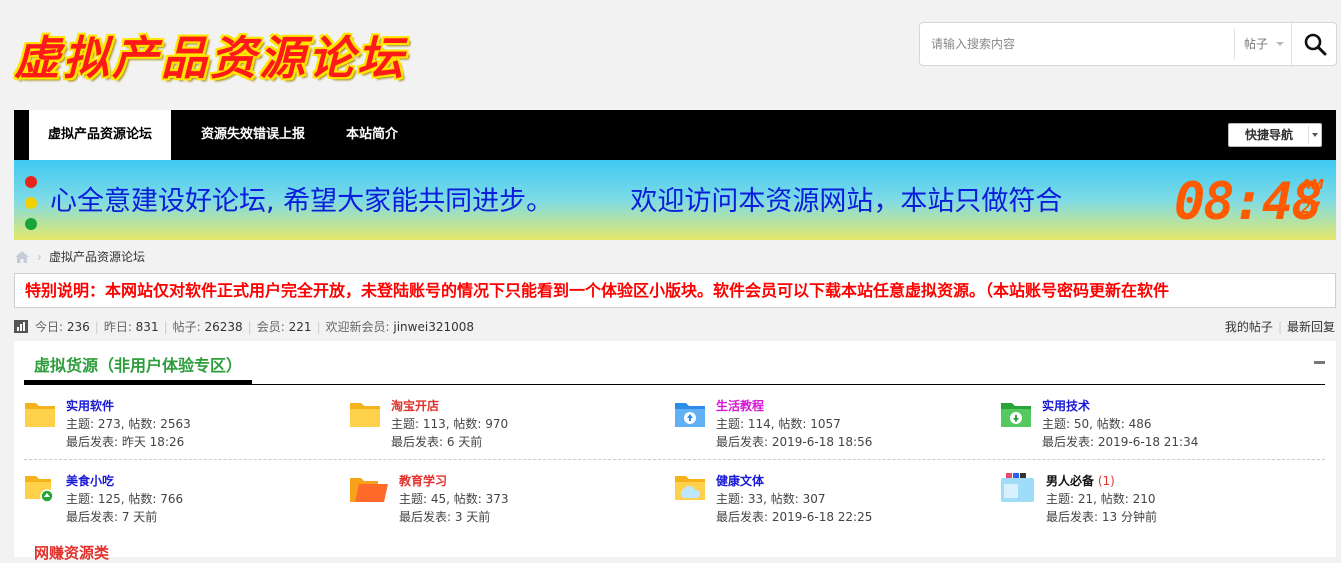 The image size is (1341, 563). What do you see at coordinates (771, 499) in the screenshot?
I see `forum-stats: 主题: 33, 帖数: 307` at bounding box center [771, 499].